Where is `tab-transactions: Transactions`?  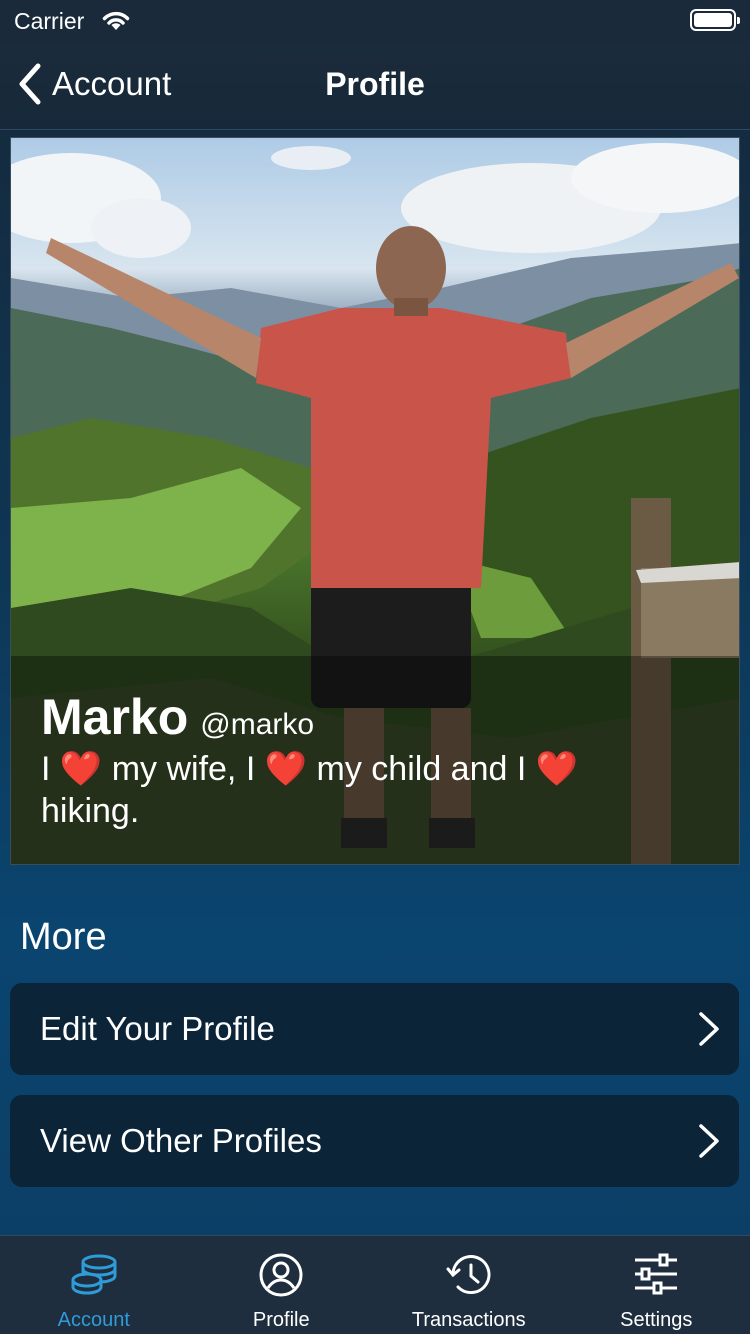 tab-transactions: Transactions is located at coordinates (469, 1285).